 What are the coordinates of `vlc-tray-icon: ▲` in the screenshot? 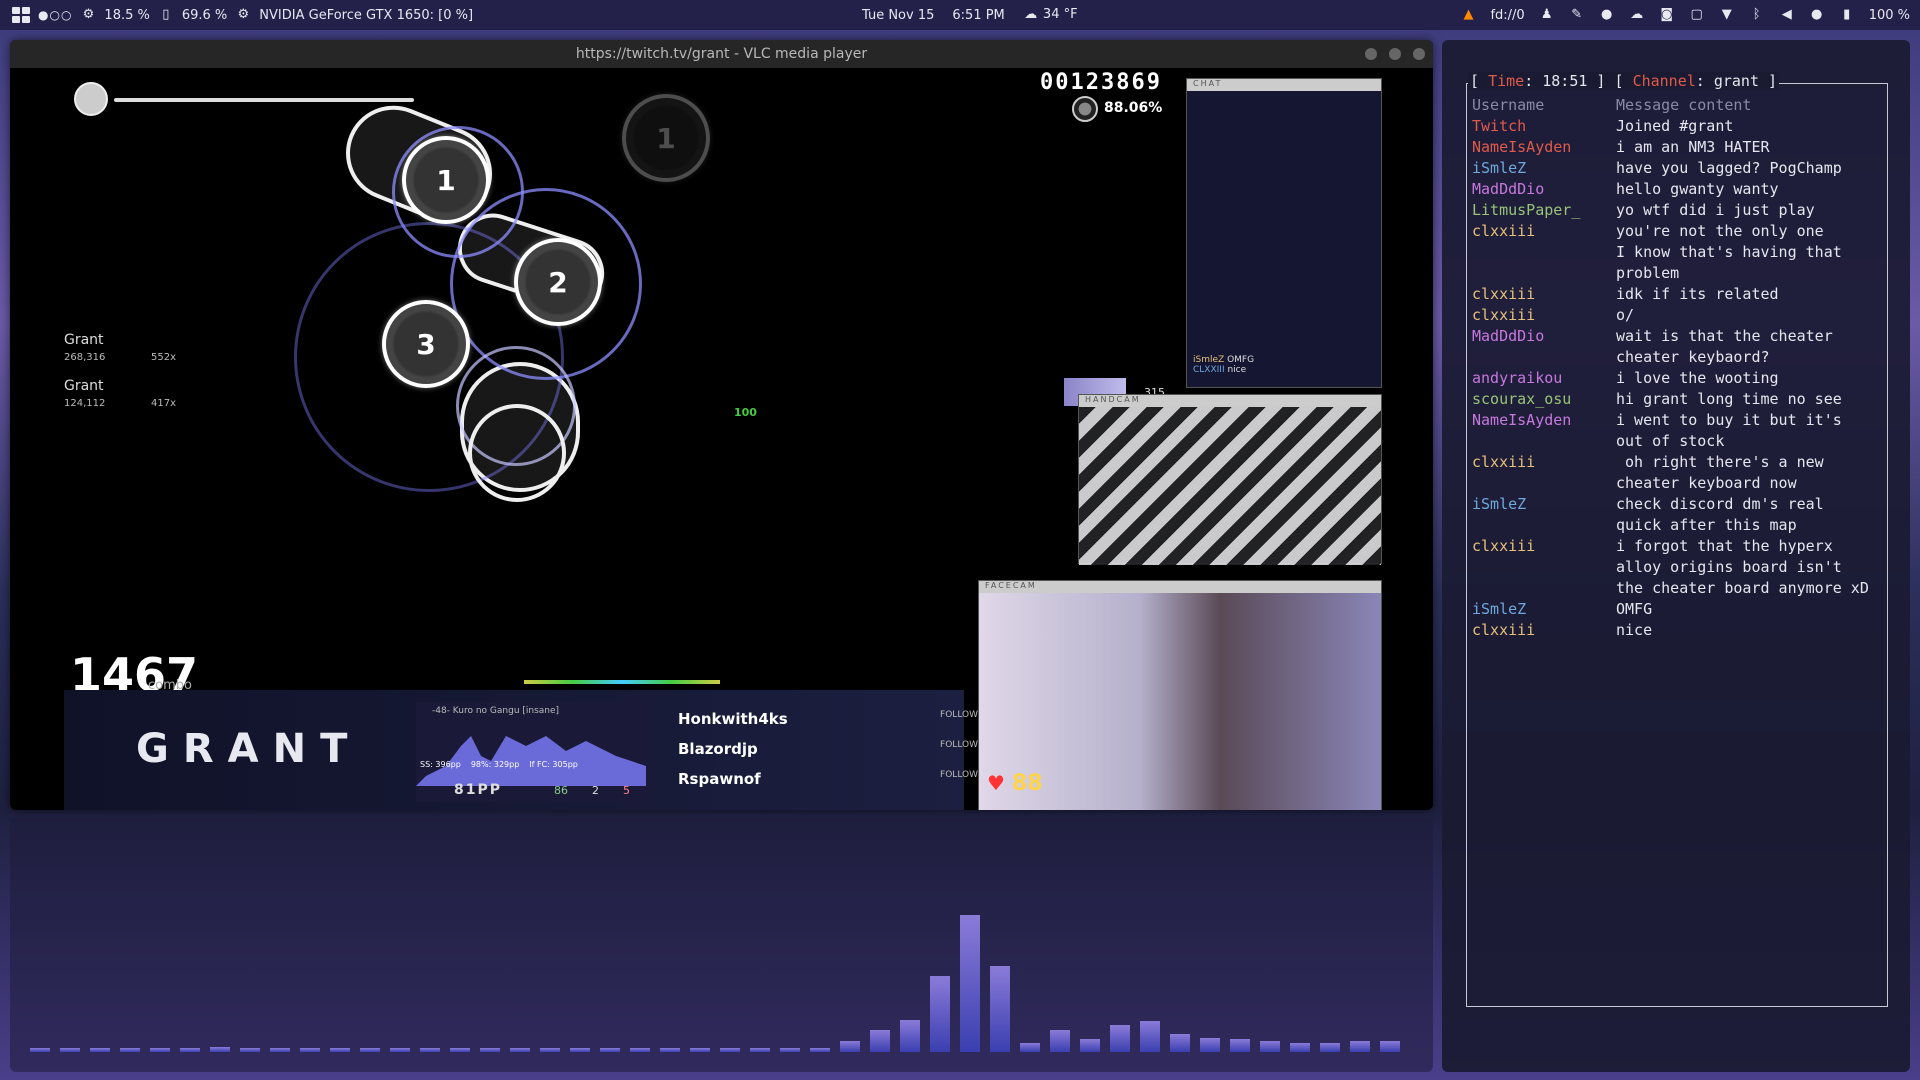 It's located at (1468, 15).